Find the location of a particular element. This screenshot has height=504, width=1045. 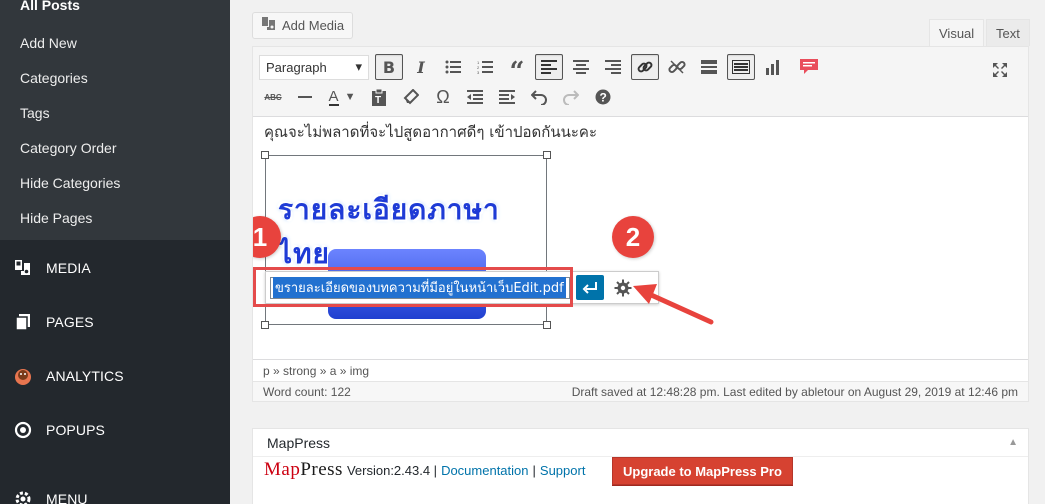

numbered-list-button: 123 is located at coordinates (485, 67).